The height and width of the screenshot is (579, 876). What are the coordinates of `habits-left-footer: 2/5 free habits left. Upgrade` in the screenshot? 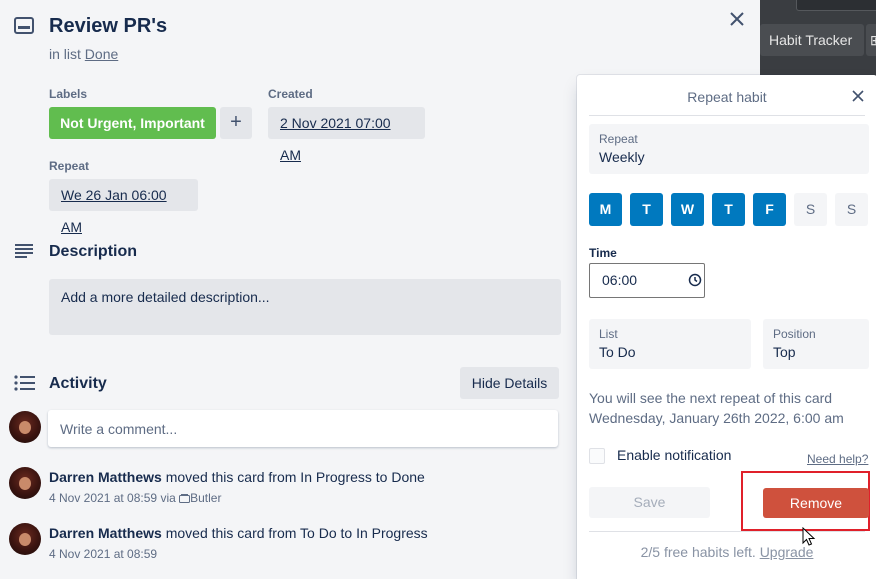 It's located at (726, 552).